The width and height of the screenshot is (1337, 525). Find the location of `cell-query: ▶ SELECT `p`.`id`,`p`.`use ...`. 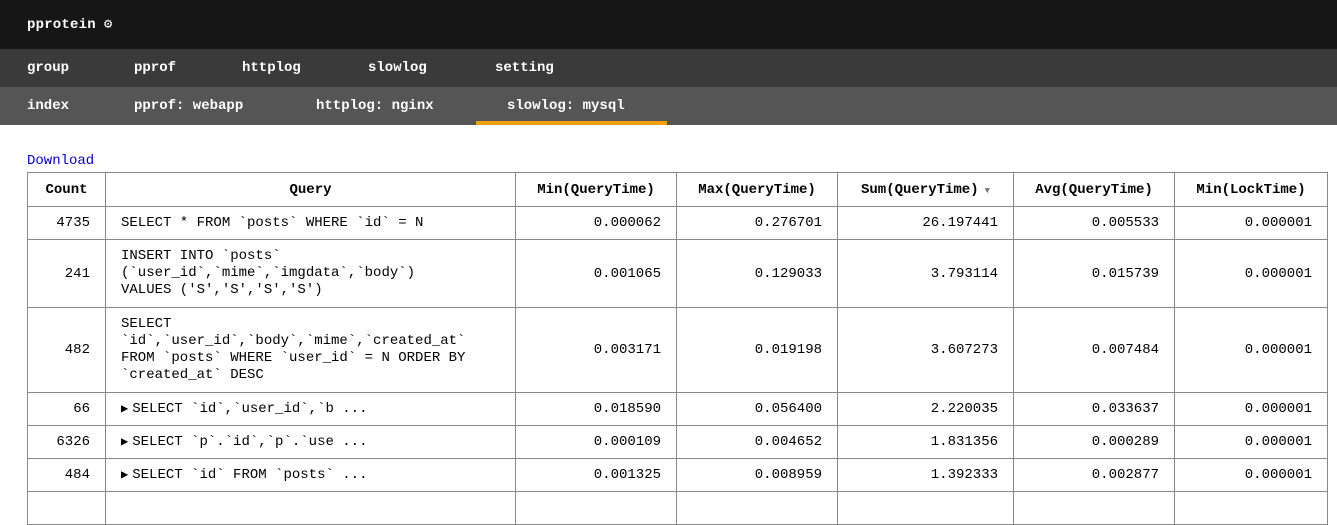

cell-query: ▶ SELECT `p`.`id`,`p`.`use ... is located at coordinates (310, 442).